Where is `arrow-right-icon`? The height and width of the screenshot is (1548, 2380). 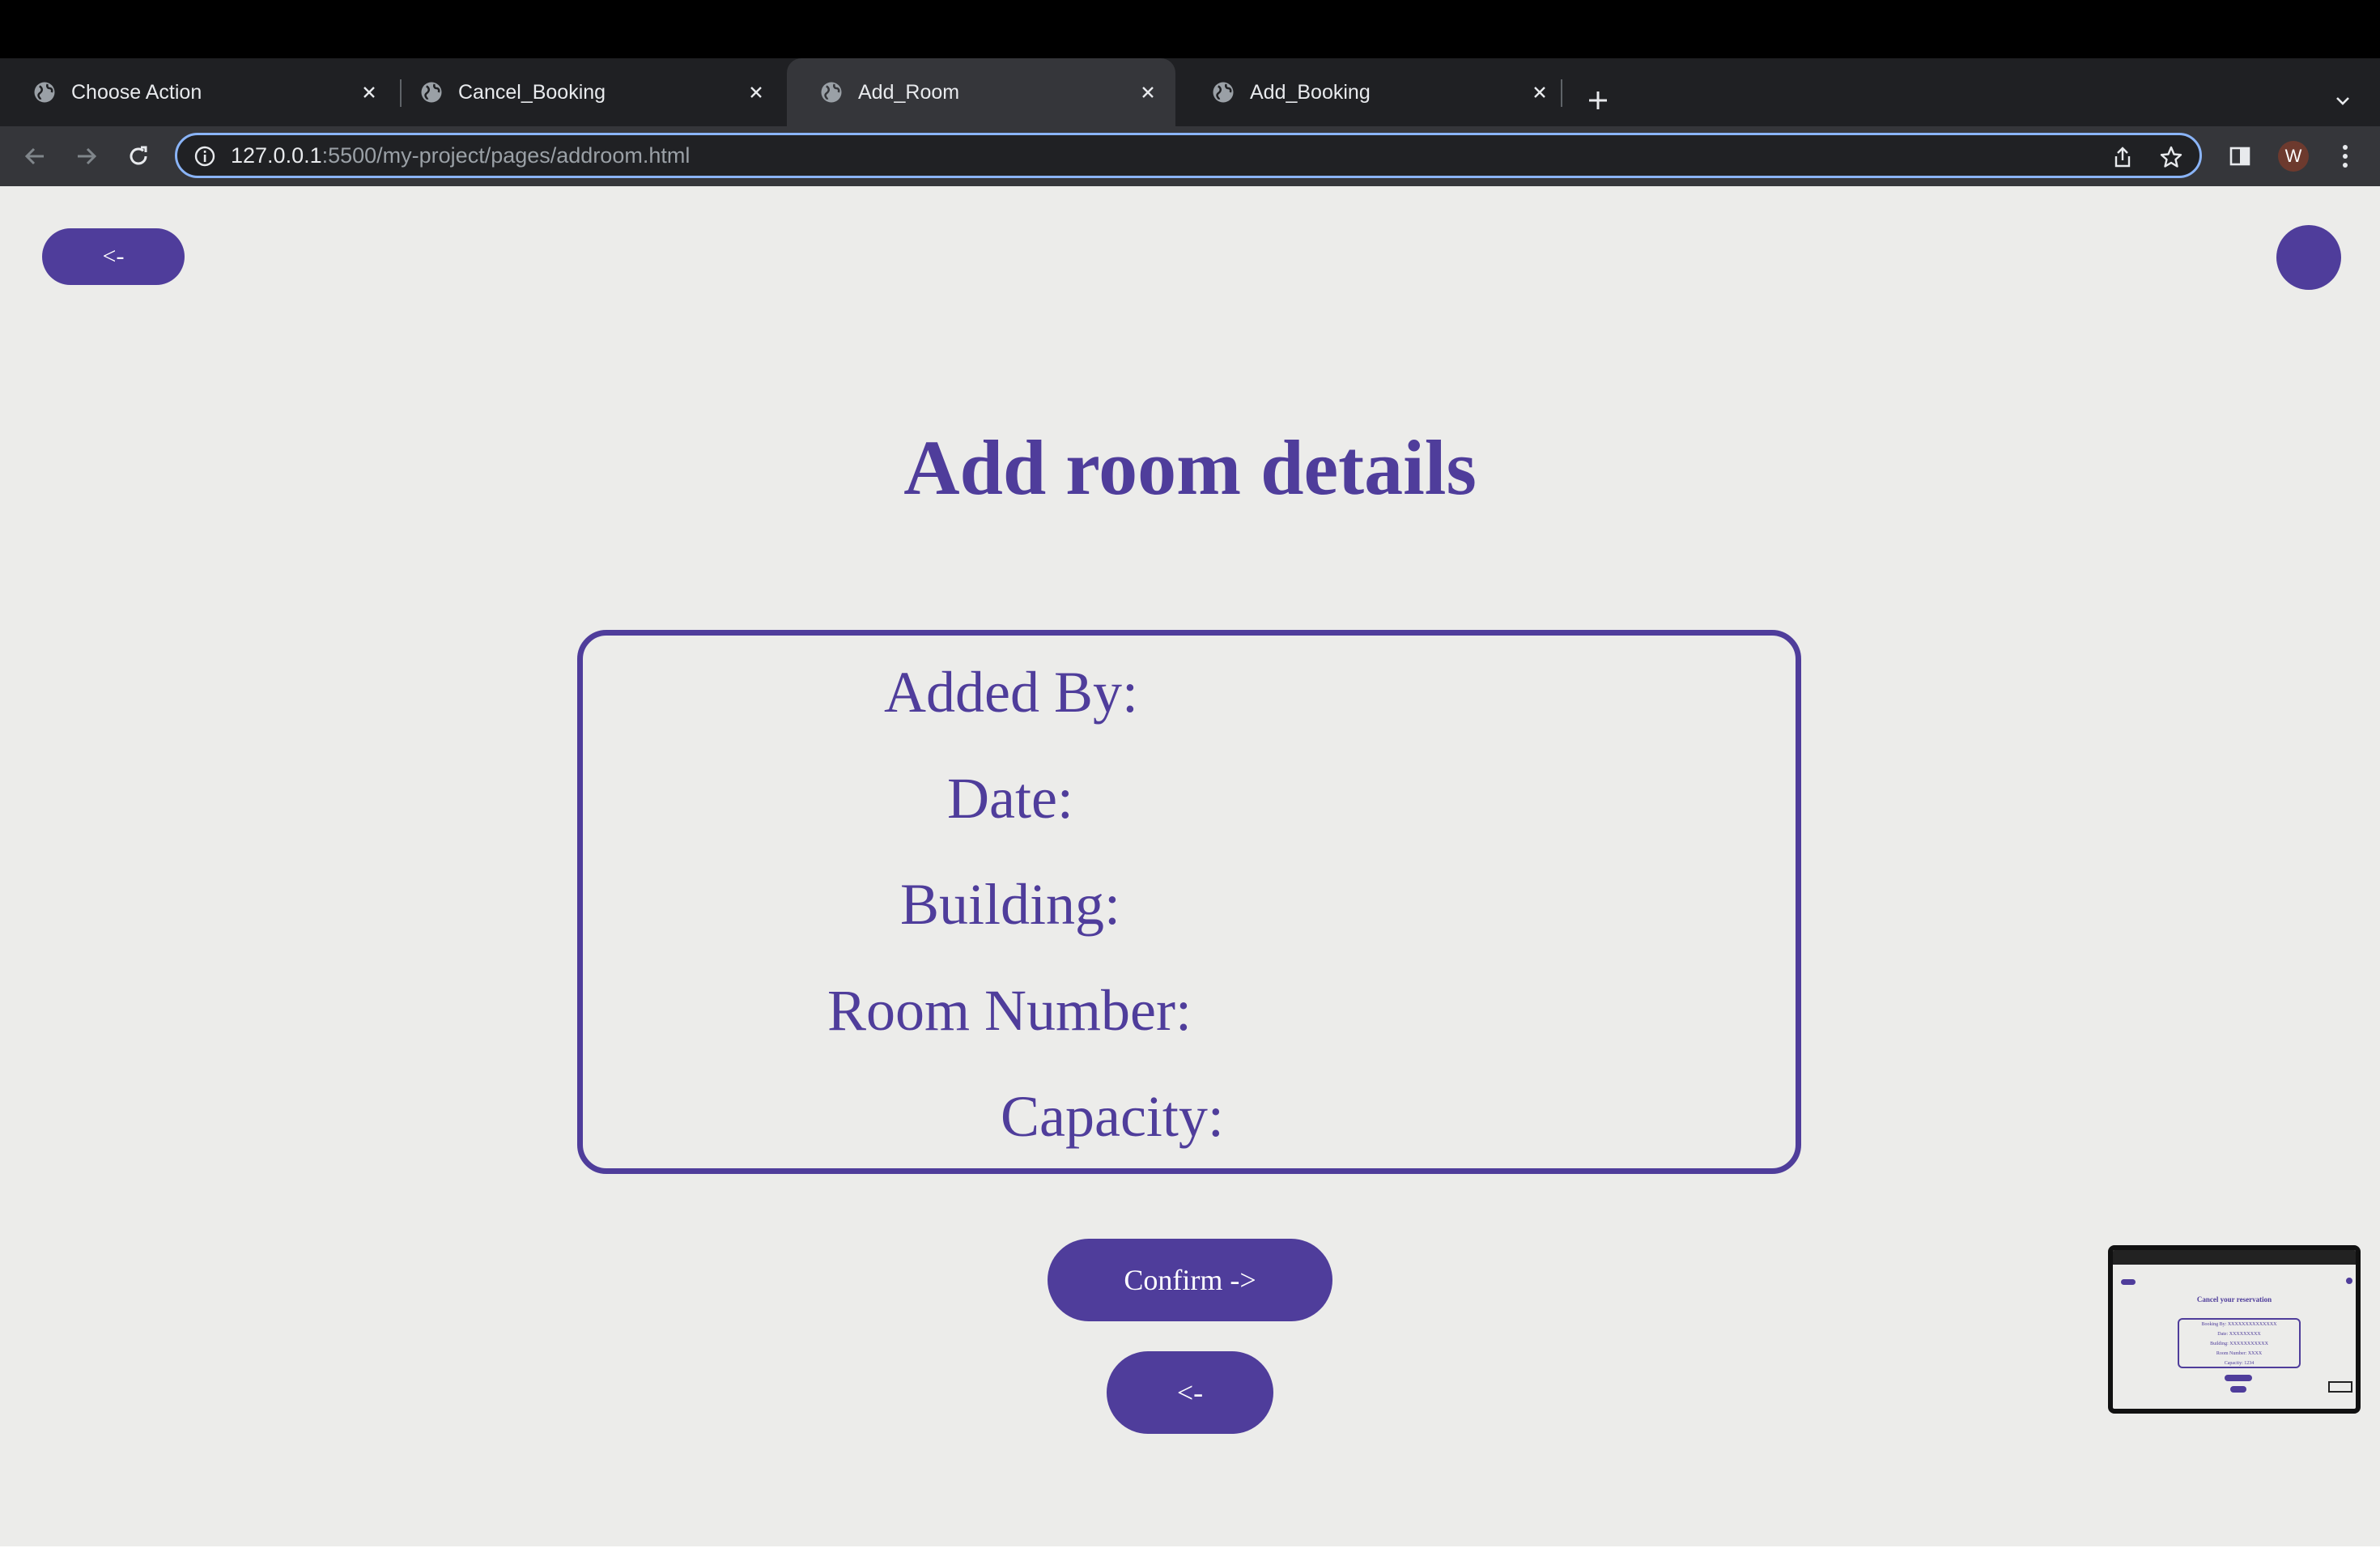
arrow-right-icon is located at coordinates (87, 156).